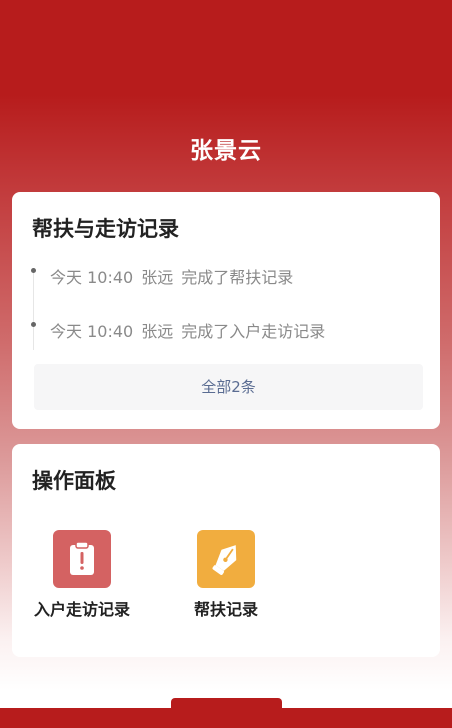 This screenshot has width=452, height=728. I want to click on view-all-records-button: 全部2条, so click(228, 387).